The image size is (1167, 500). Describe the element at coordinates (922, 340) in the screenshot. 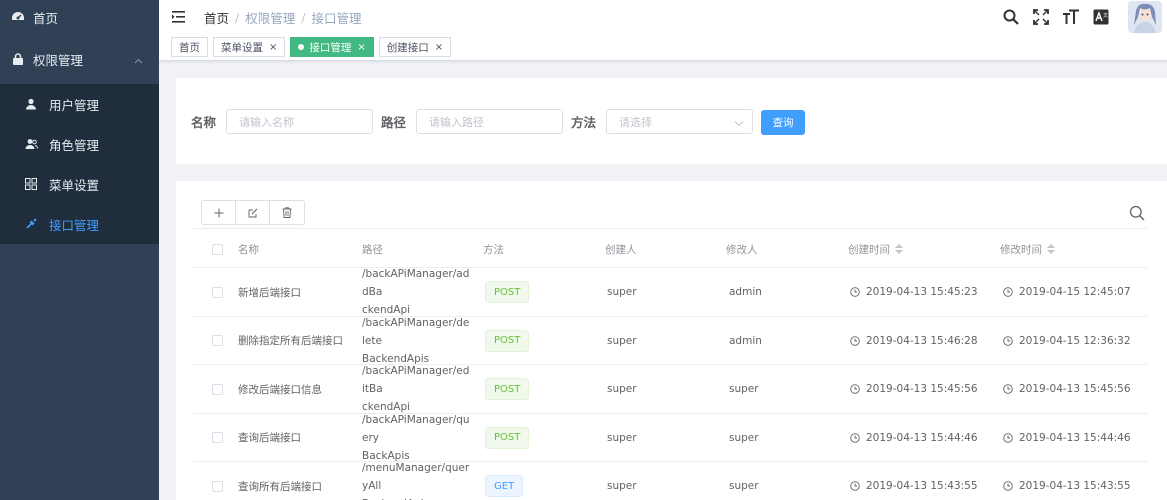

I see `created-time: 2019-04-13 15:46:28` at that location.